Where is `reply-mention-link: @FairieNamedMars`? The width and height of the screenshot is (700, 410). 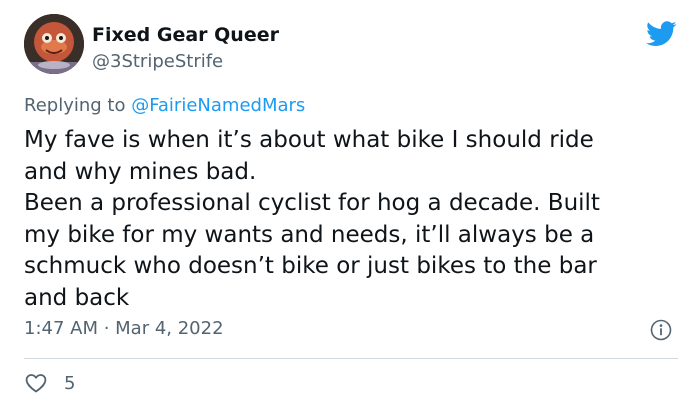 reply-mention-link: @FairieNamedMars is located at coordinates (218, 105).